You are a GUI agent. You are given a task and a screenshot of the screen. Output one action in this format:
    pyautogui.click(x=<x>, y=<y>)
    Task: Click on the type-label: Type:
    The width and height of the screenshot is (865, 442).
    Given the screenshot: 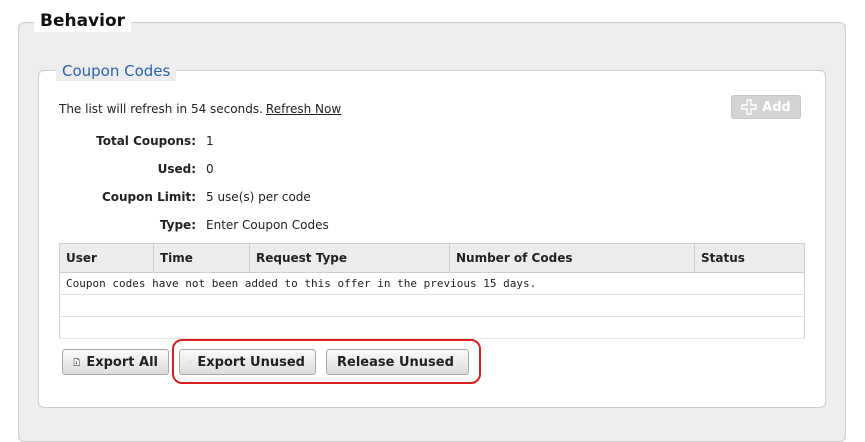 What is the action you would take?
    pyautogui.click(x=177, y=225)
    